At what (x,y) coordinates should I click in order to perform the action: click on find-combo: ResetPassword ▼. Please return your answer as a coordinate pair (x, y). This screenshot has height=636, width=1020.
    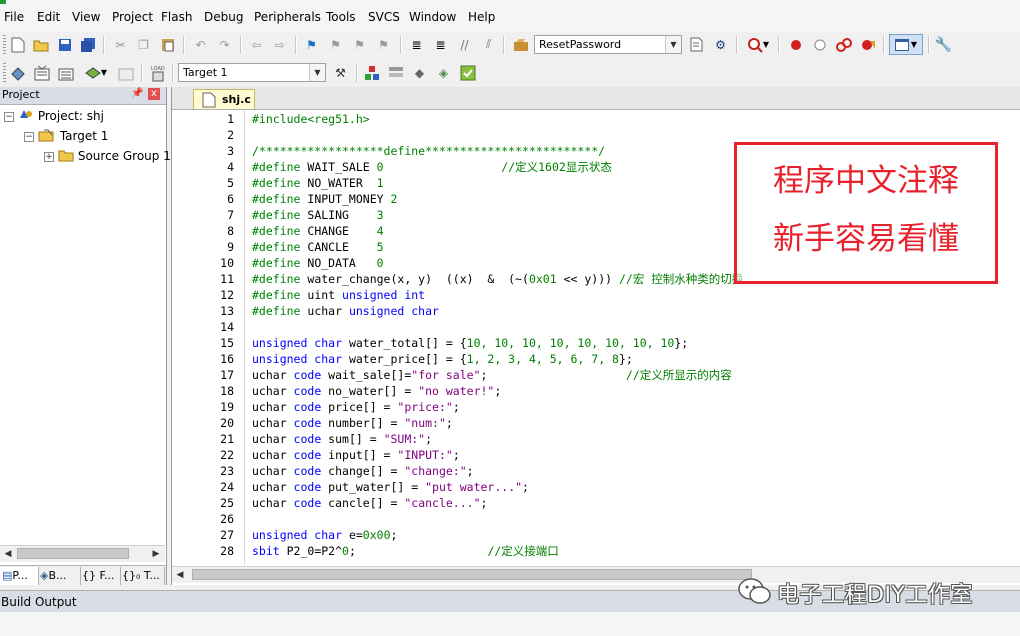
    Looking at the image, I should click on (608, 44).